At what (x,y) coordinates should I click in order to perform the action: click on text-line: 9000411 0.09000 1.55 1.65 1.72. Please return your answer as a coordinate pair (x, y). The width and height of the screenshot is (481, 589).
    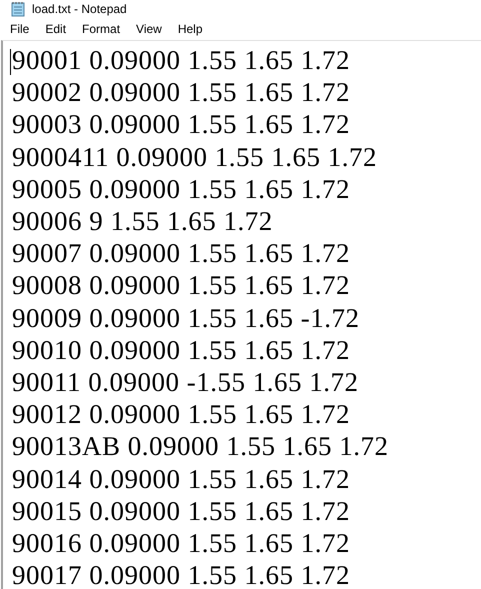
    Looking at the image, I should click on (194, 156).